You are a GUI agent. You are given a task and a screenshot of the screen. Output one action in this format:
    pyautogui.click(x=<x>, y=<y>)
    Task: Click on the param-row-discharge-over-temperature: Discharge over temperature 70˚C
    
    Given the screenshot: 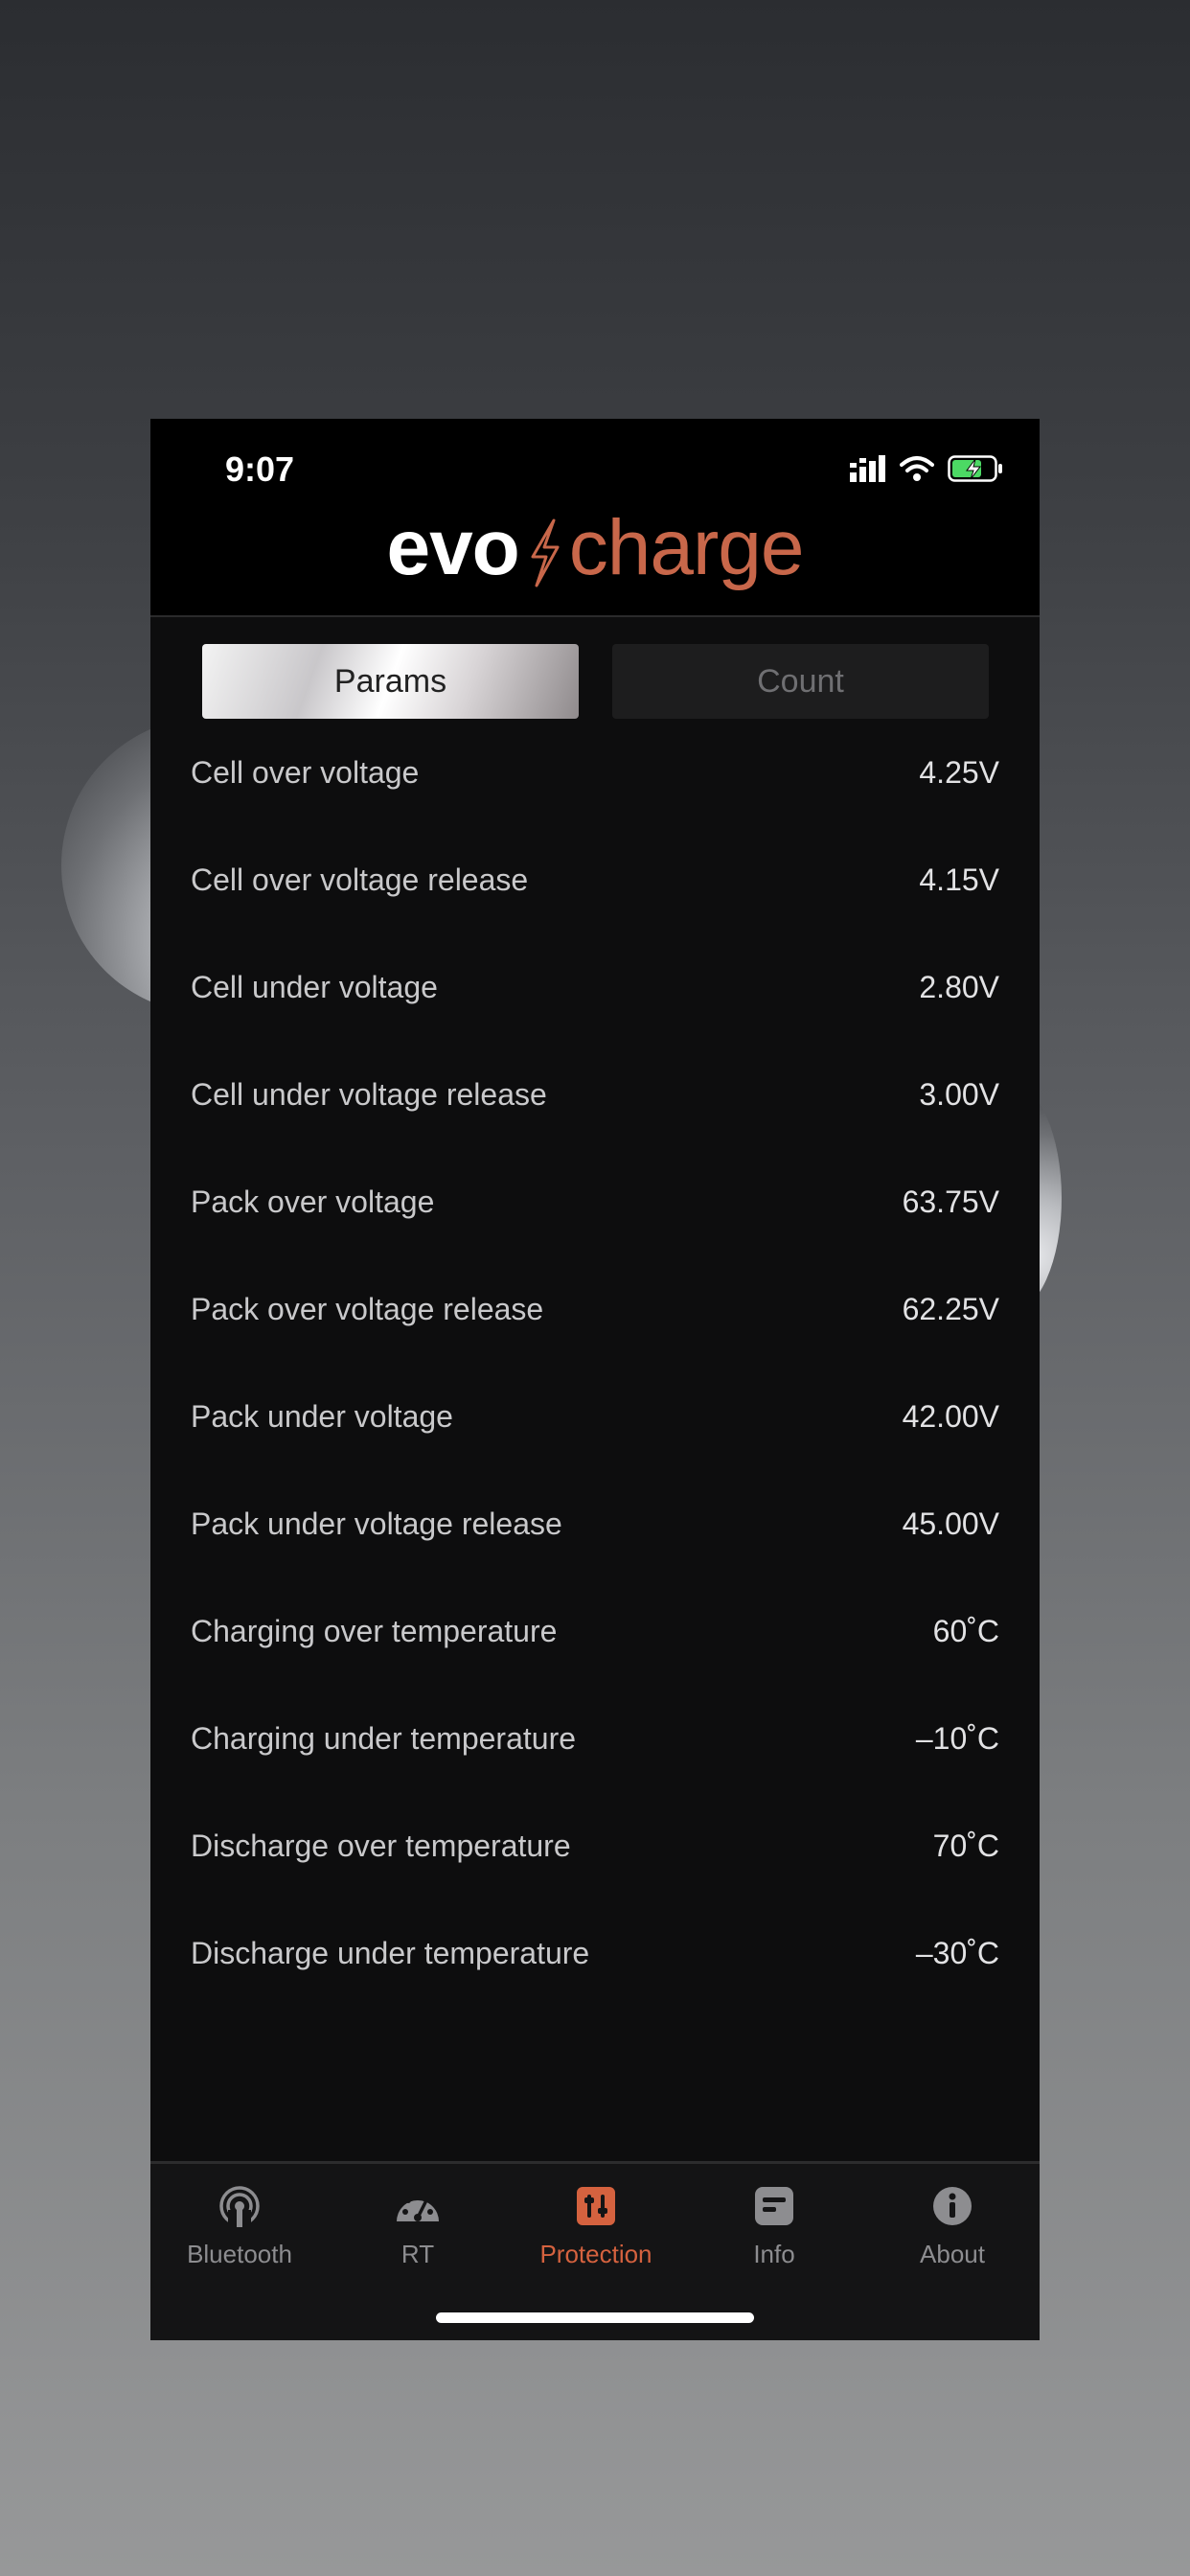 What is the action you would take?
    pyautogui.click(x=595, y=1845)
    